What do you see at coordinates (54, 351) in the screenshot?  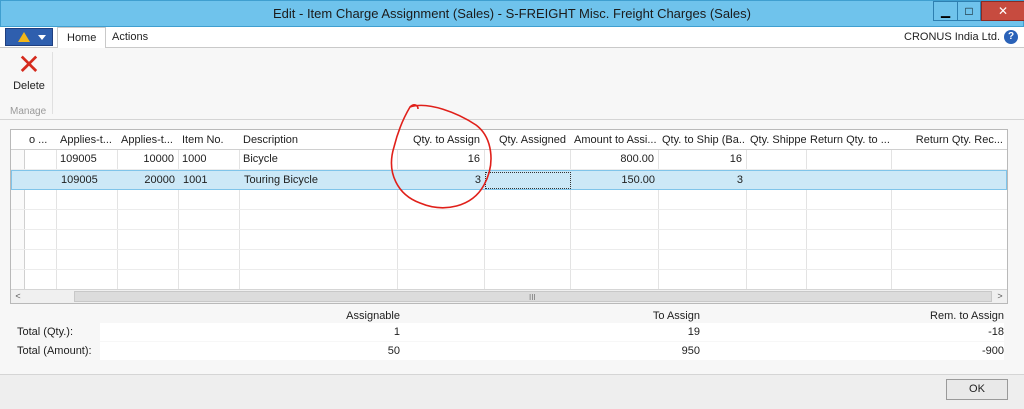 I see `total-amount-label: Total (Amount):` at bounding box center [54, 351].